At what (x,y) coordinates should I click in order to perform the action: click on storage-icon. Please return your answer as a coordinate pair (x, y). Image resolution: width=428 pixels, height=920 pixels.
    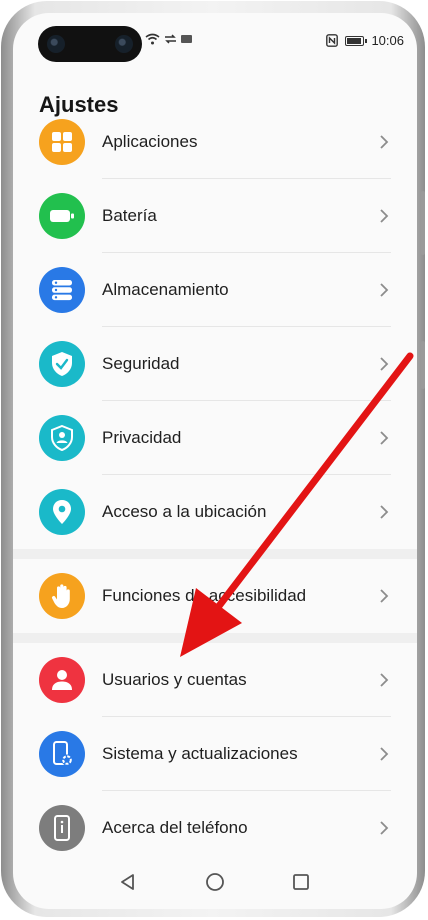
    Looking at the image, I should click on (62, 290).